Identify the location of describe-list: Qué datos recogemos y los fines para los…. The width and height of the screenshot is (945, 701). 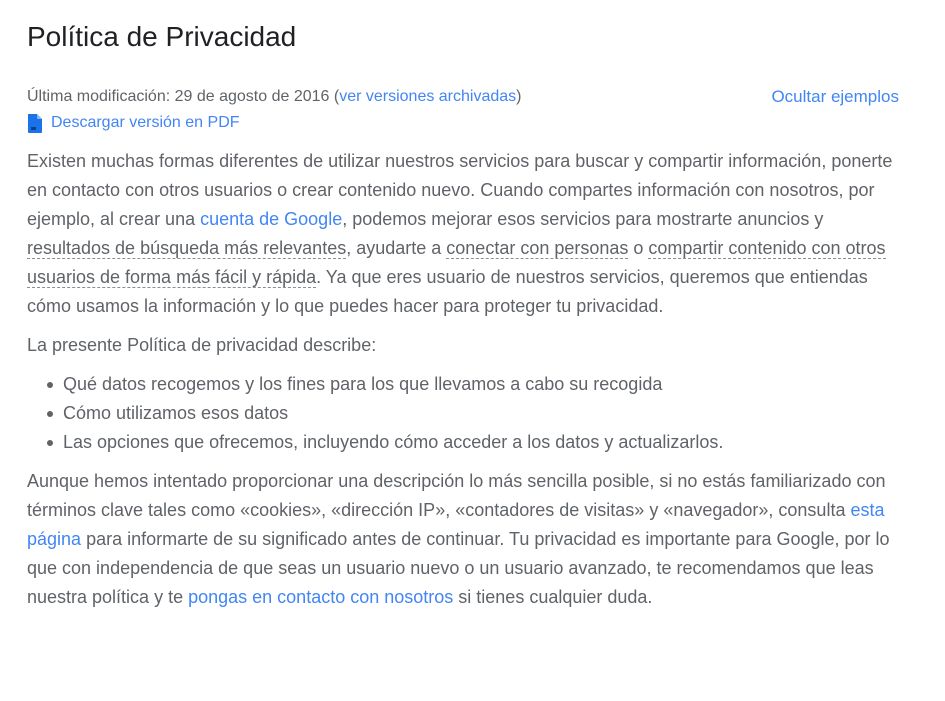
(463, 413).